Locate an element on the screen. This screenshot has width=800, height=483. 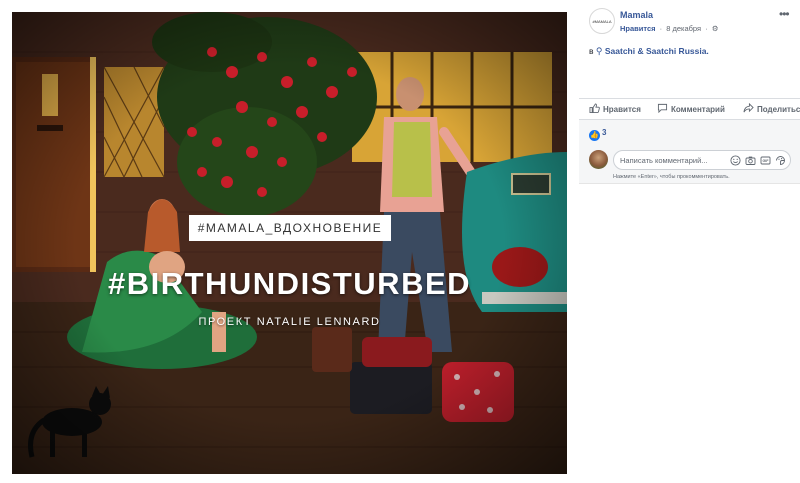
post-actions: Нравится Комментарий Поделиться is located at coordinates (689, 109).